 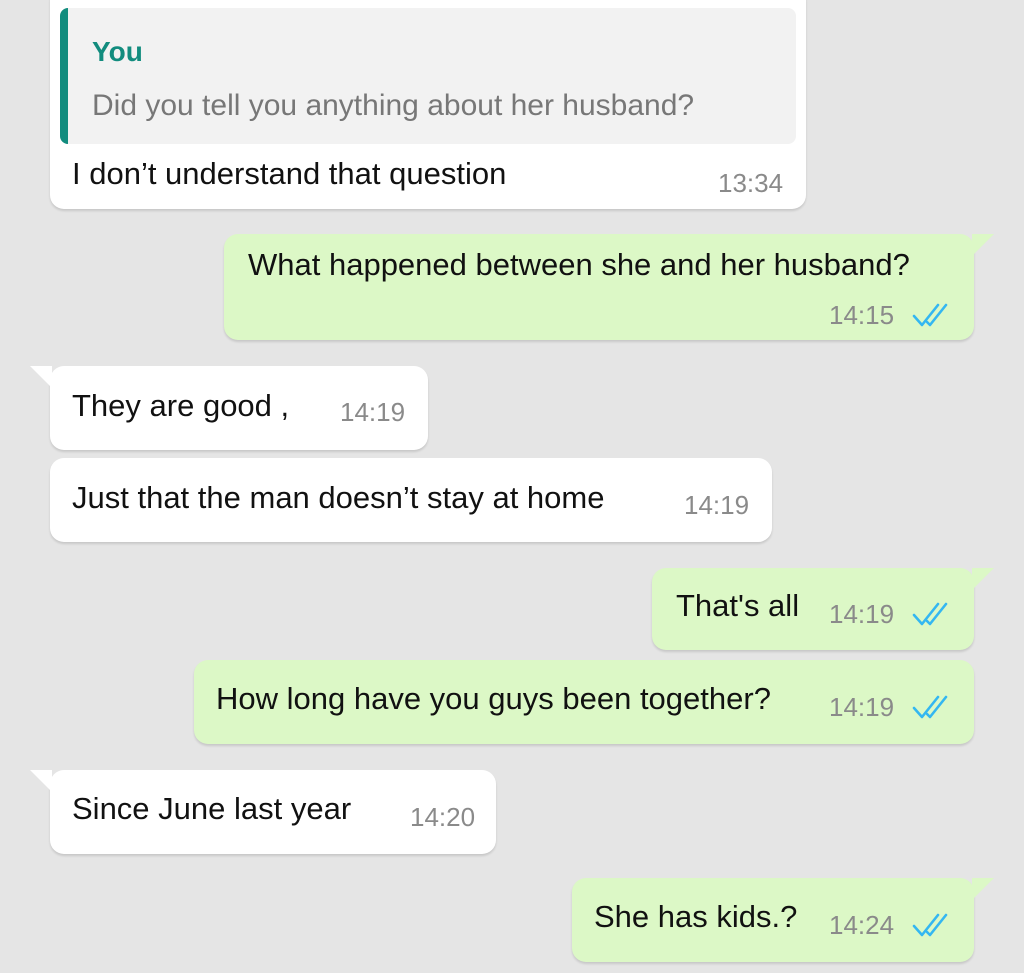 What do you see at coordinates (862, 315) in the screenshot?
I see `message-timestamp: 14:15` at bounding box center [862, 315].